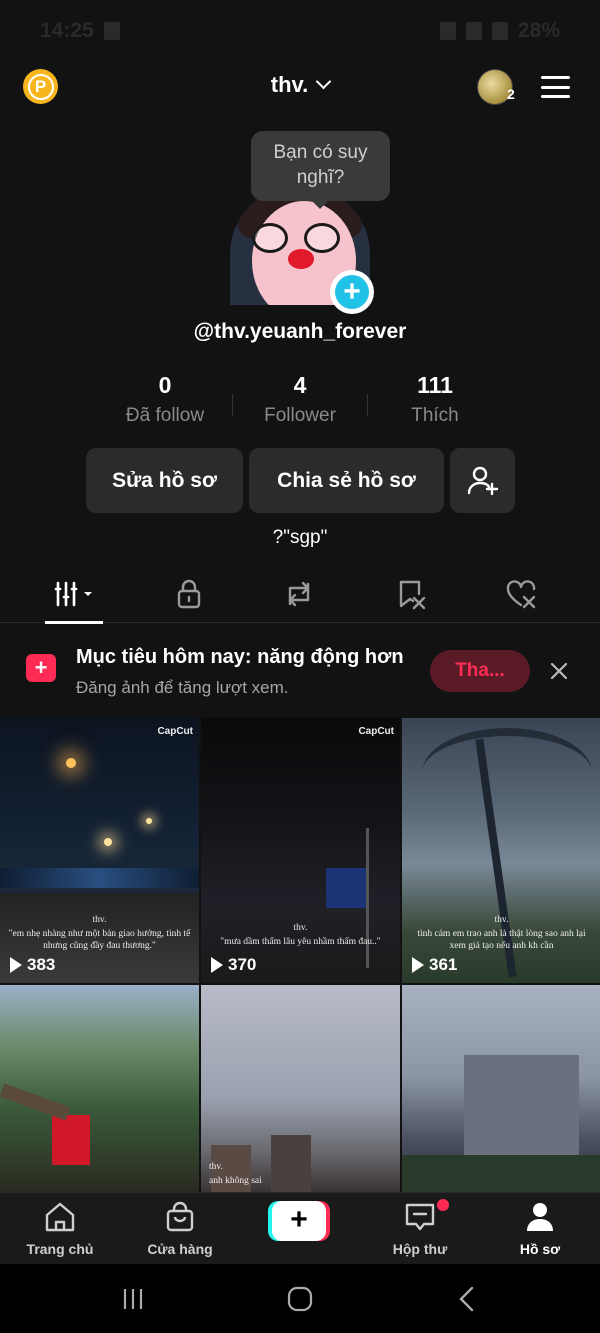 Image resolution: width=600 pixels, height=1333 pixels. Describe the element at coordinates (165, 415) in the screenshot. I see `stat-label: Đã follow` at that location.